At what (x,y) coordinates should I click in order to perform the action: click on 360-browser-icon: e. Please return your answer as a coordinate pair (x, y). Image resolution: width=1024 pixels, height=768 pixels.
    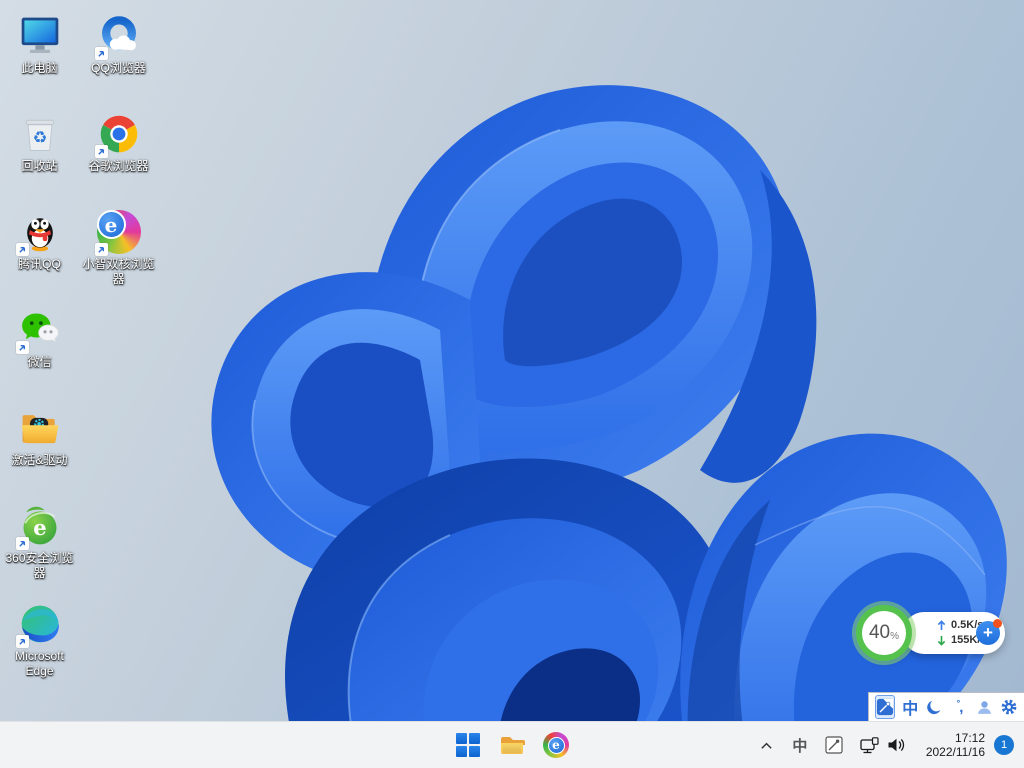
    Looking at the image, I should click on (38, 527).